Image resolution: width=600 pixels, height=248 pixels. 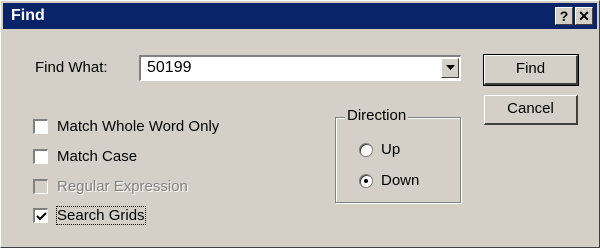 What do you see at coordinates (400, 180) in the screenshot?
I see `radio-label: Down` at bounding box center [400, 180].